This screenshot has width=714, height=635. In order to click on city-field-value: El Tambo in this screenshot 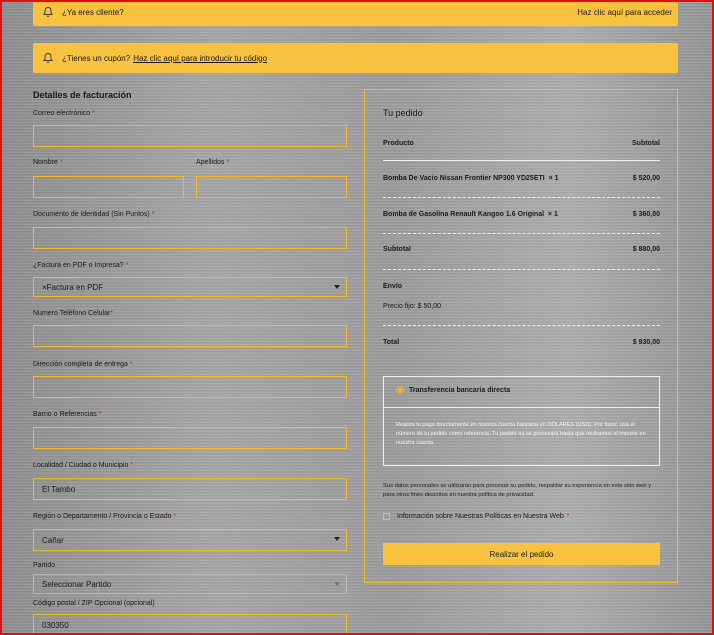, I will do `click(59, 489)`.